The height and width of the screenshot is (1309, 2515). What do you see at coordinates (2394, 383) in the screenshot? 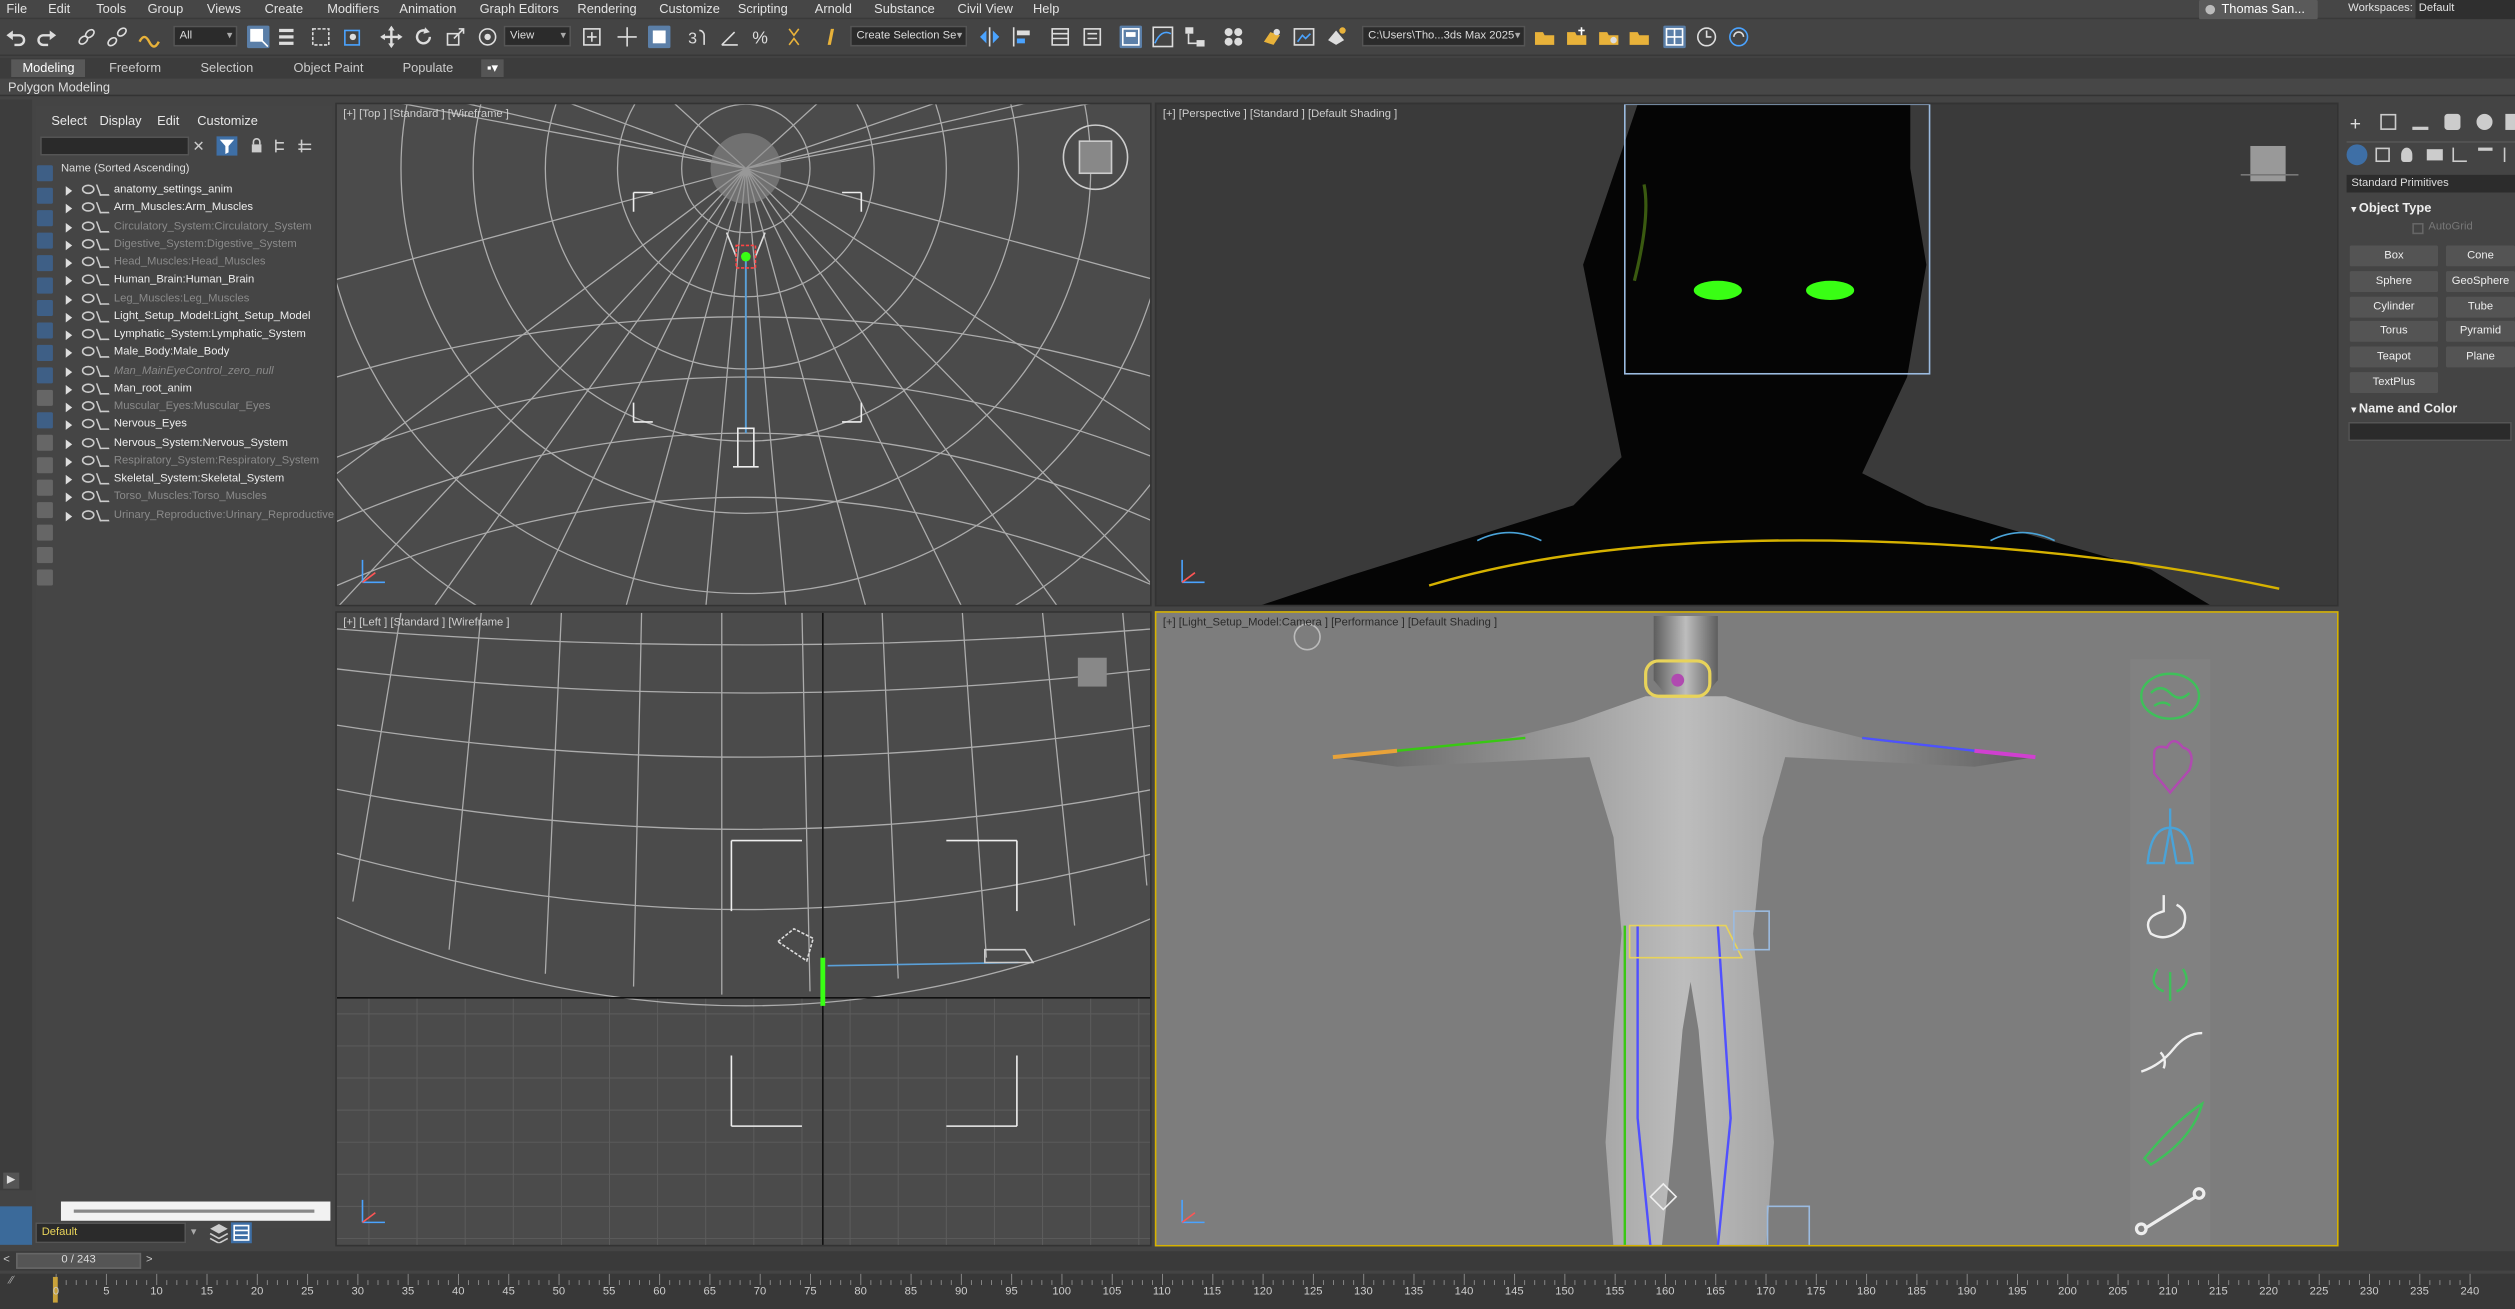
I see `textplus-button: TextPlus` at bounding box center [2394, 383].